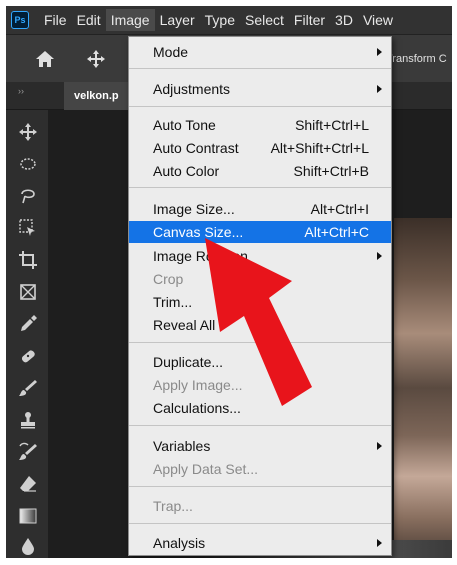  I want to click on menu-item-label: Auto Contrast, so click(196, 148).